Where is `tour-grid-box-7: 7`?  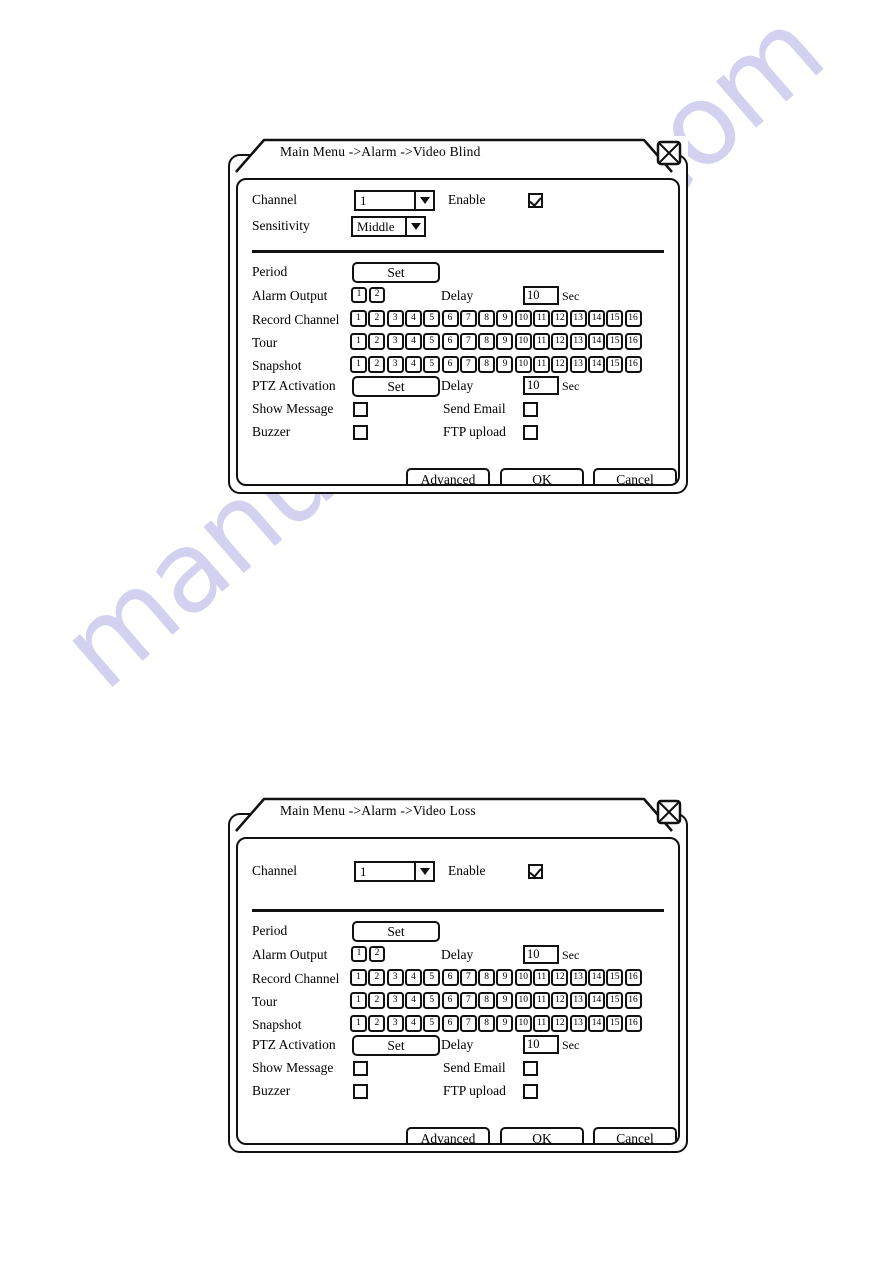 tour-grid-box-7: 7 is located at coordinates (468, 1000).